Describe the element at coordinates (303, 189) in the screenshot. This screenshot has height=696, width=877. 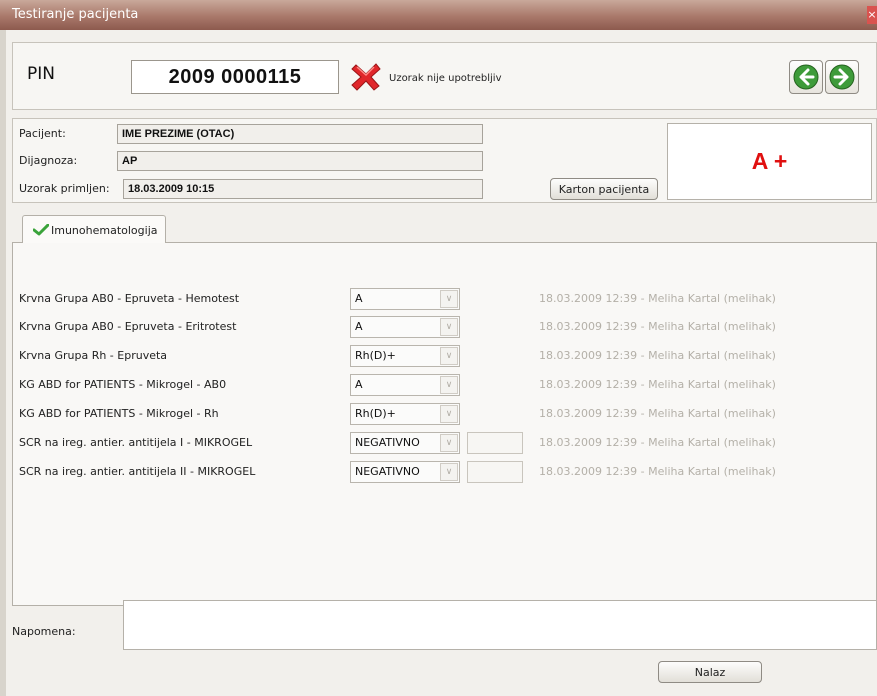
I see `sample-received-field: 18.03.2009 10:15` at that location.